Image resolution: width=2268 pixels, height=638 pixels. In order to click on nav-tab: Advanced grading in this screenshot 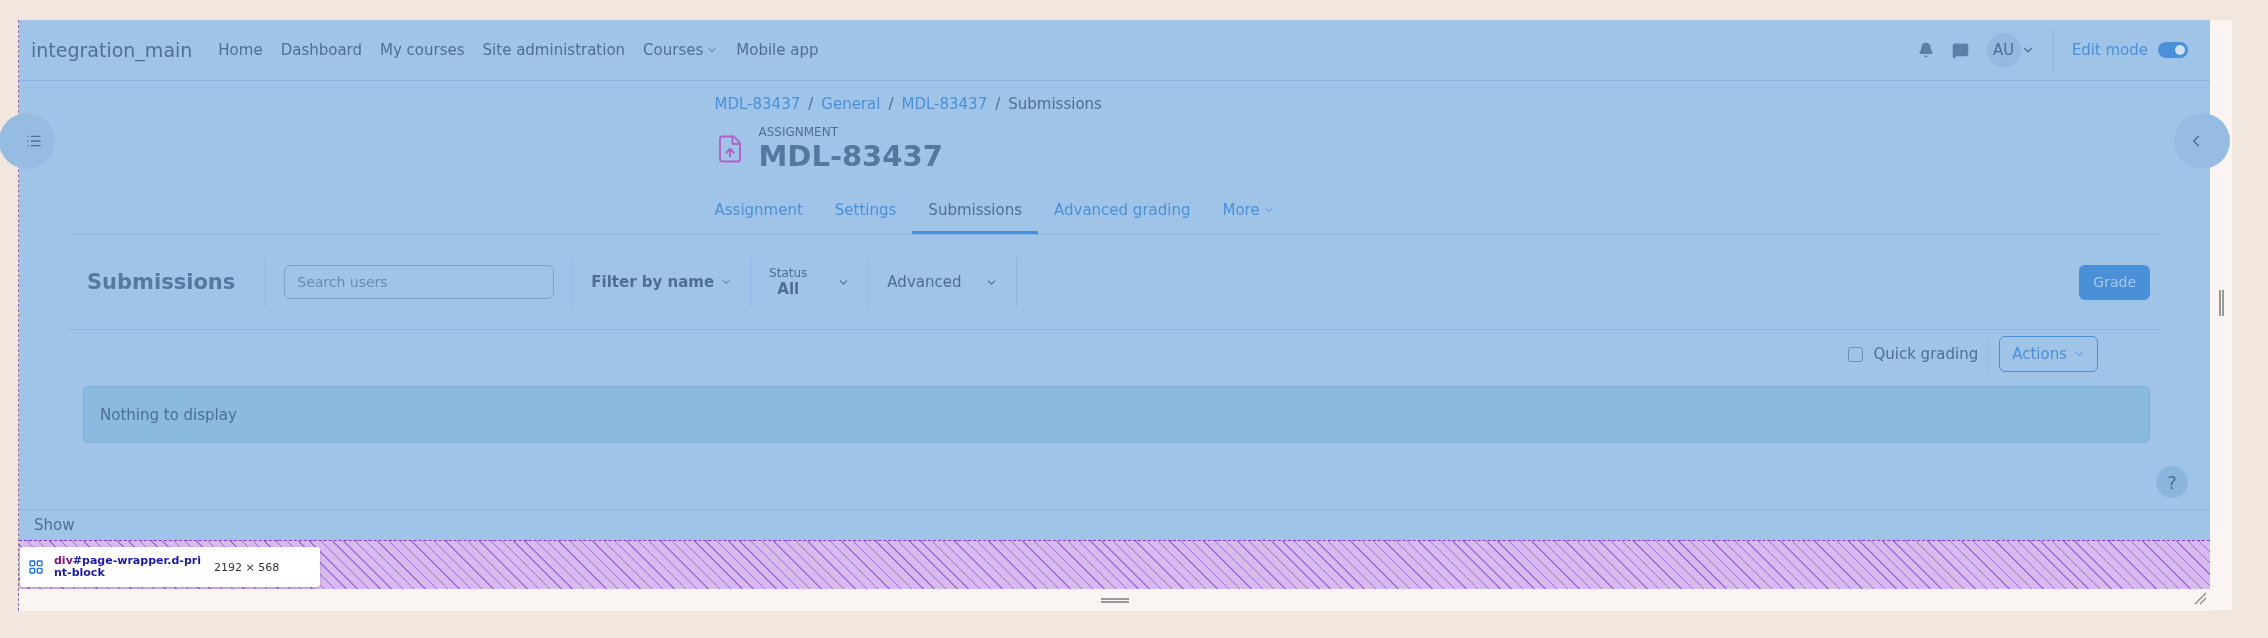, I will do `click(1122, 217)`.